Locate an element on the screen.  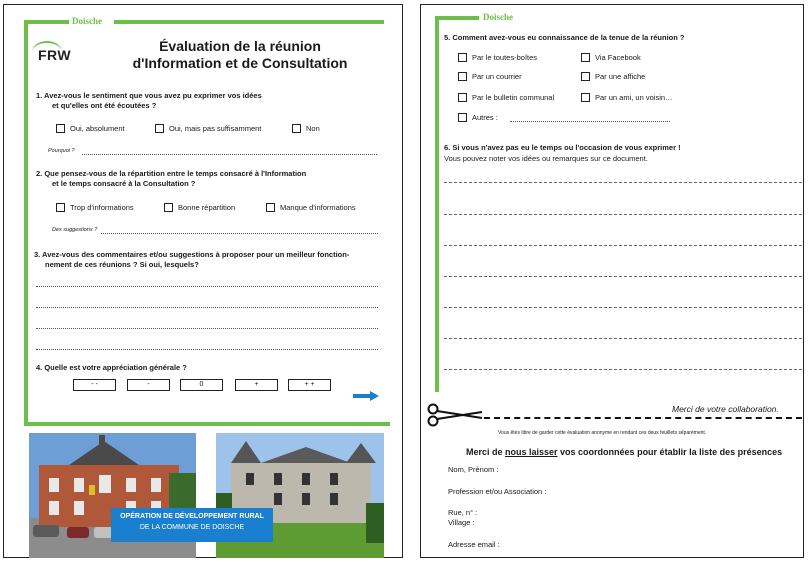
q5-option-facebook: Via Facebook is located at coordinates (611, 57).